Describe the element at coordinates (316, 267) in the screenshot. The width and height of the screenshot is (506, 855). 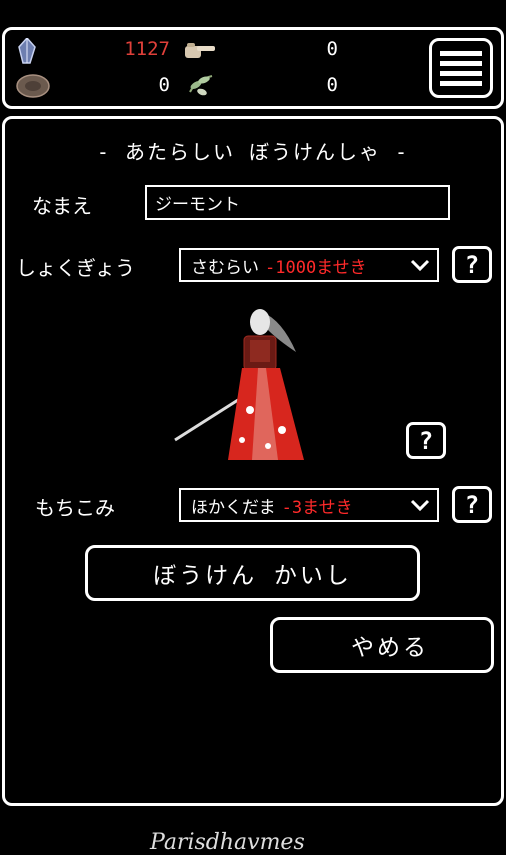
I see `job-cost: -1000ませき` at that location.